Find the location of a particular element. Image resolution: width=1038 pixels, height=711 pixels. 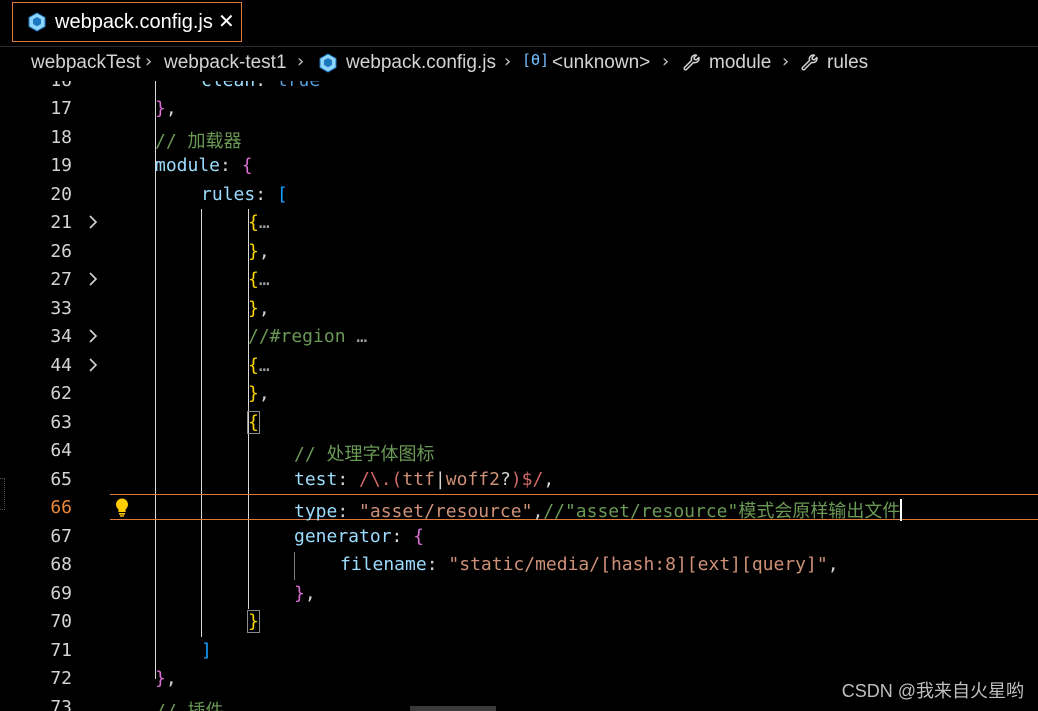

code-line: 62 }, is located at coordinates (519, 394).